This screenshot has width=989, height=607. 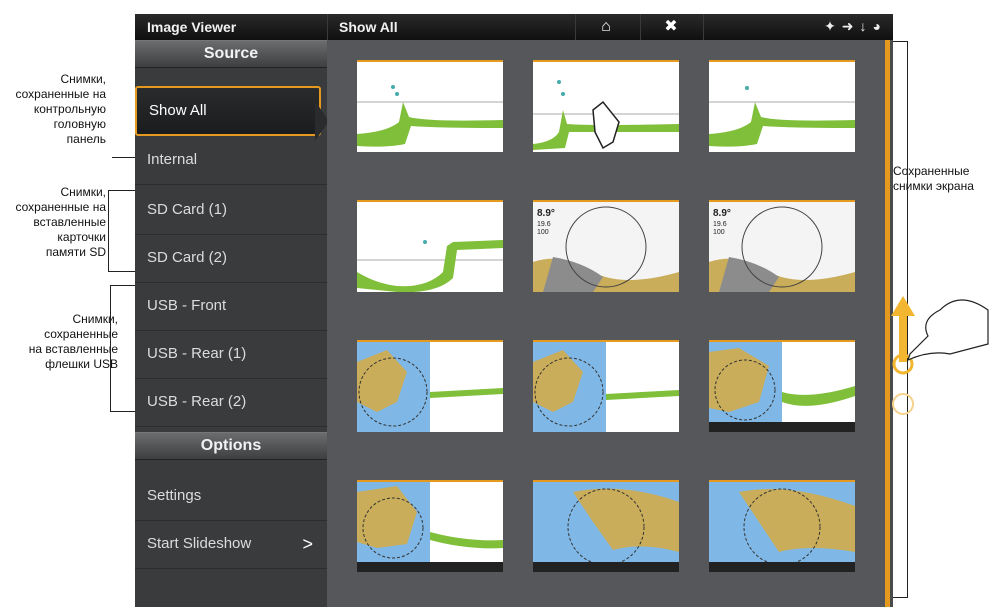 I want to click on gps-icon: ✦, so click(x=833, y=26).